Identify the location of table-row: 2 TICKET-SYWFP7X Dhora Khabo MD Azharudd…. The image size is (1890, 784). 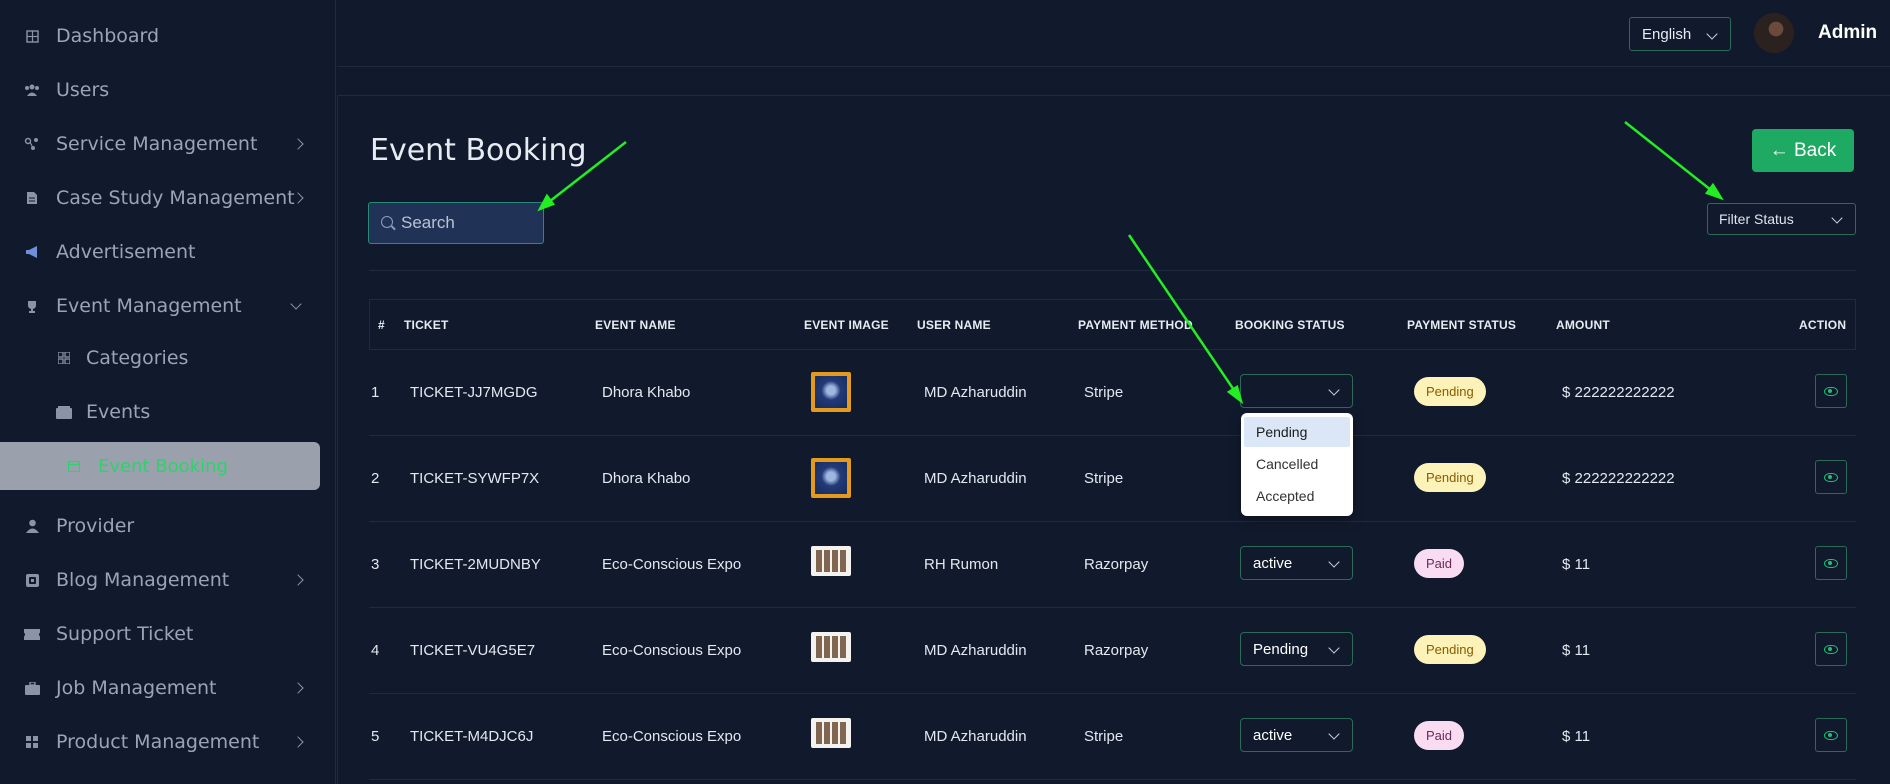
(1112, 479).